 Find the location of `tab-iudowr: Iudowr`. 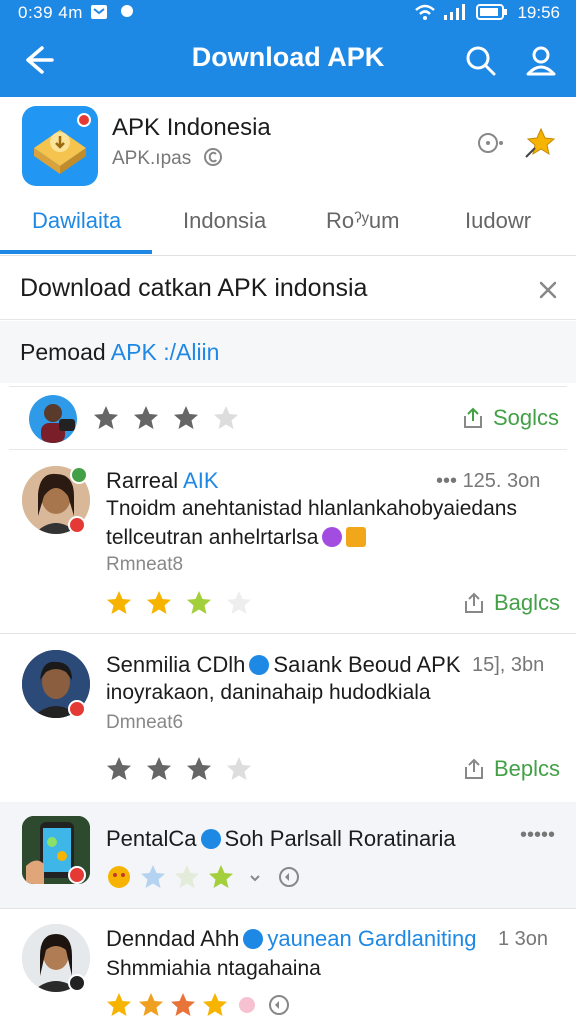

tab-iudowr: Iudowr is located at coordinates (498, 221).